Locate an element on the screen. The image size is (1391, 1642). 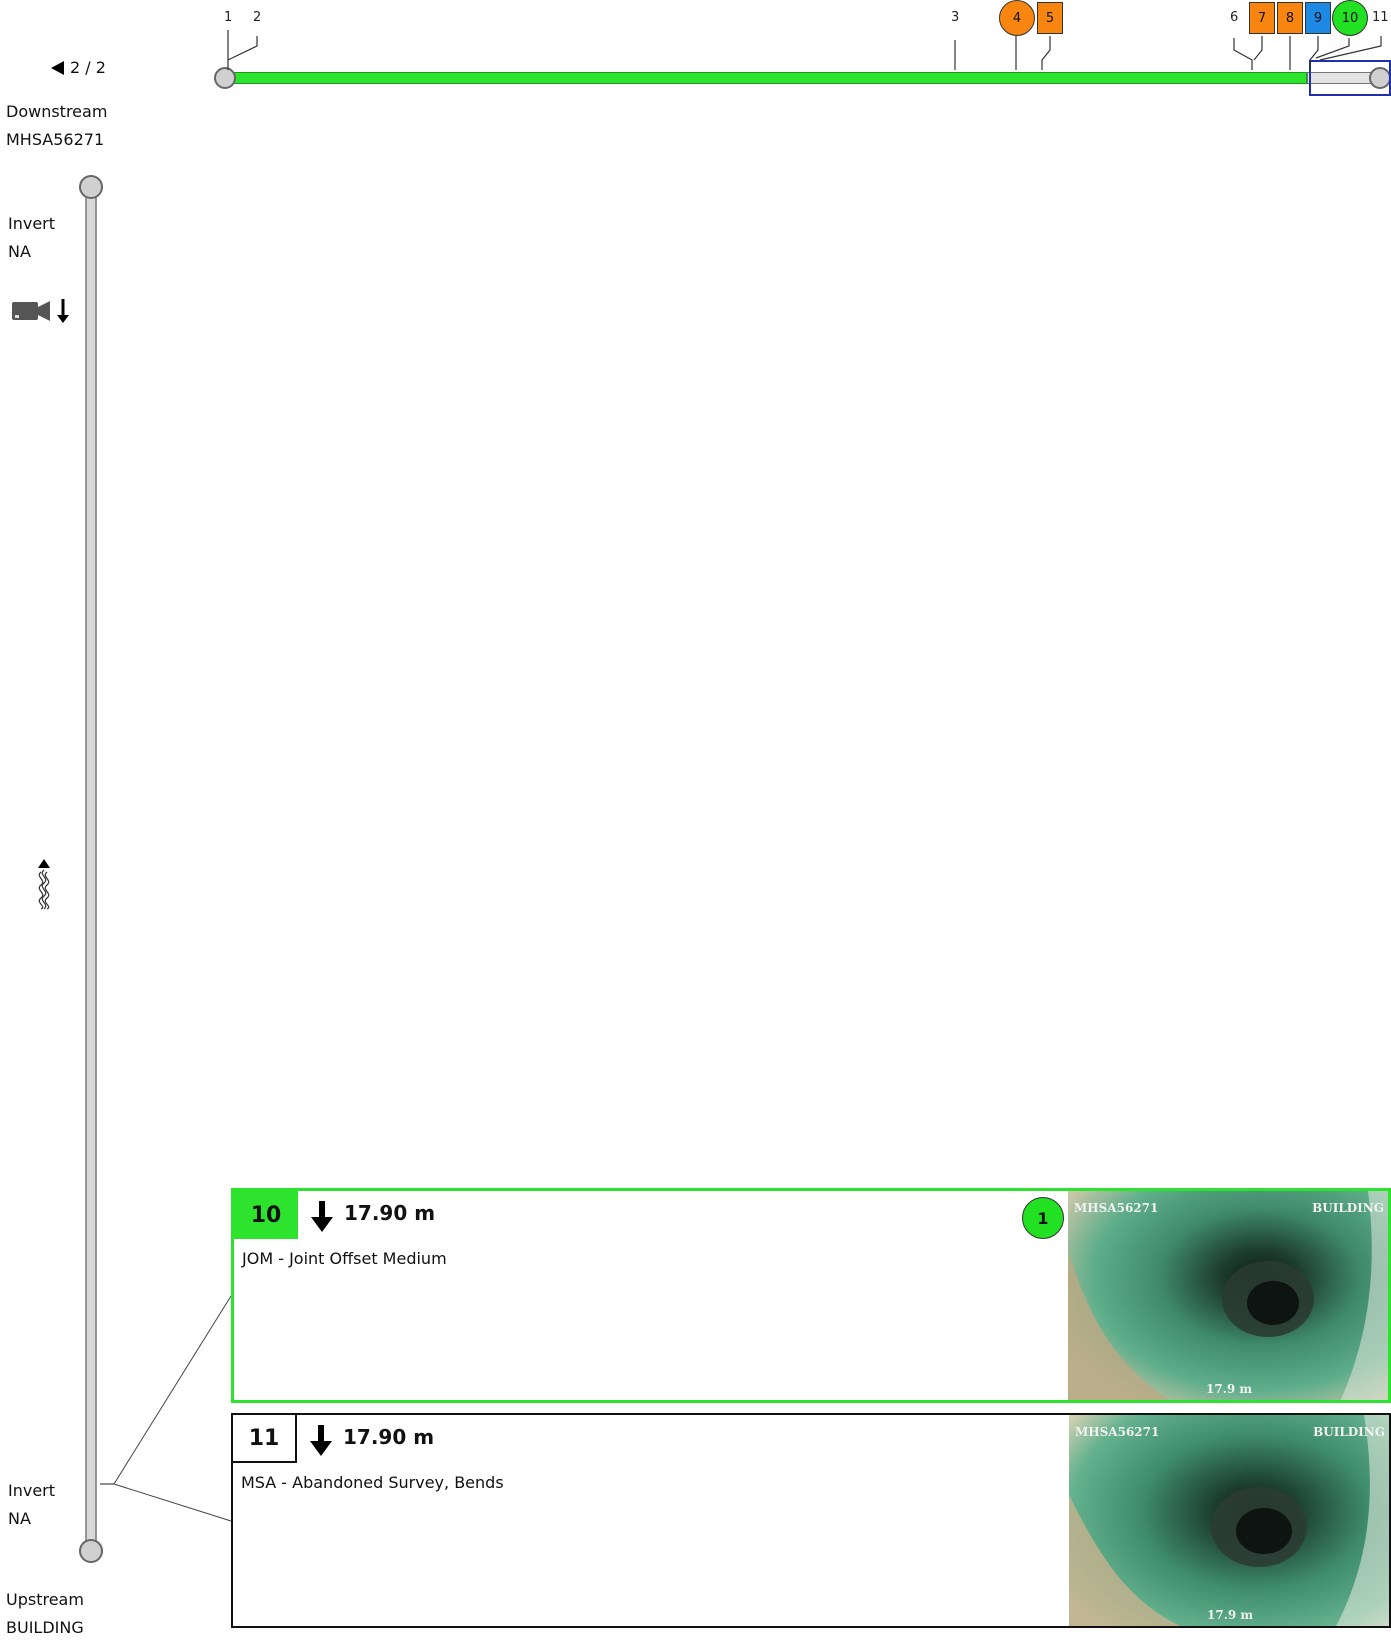
camera-direction-icon is located at coordinates (40, 311).